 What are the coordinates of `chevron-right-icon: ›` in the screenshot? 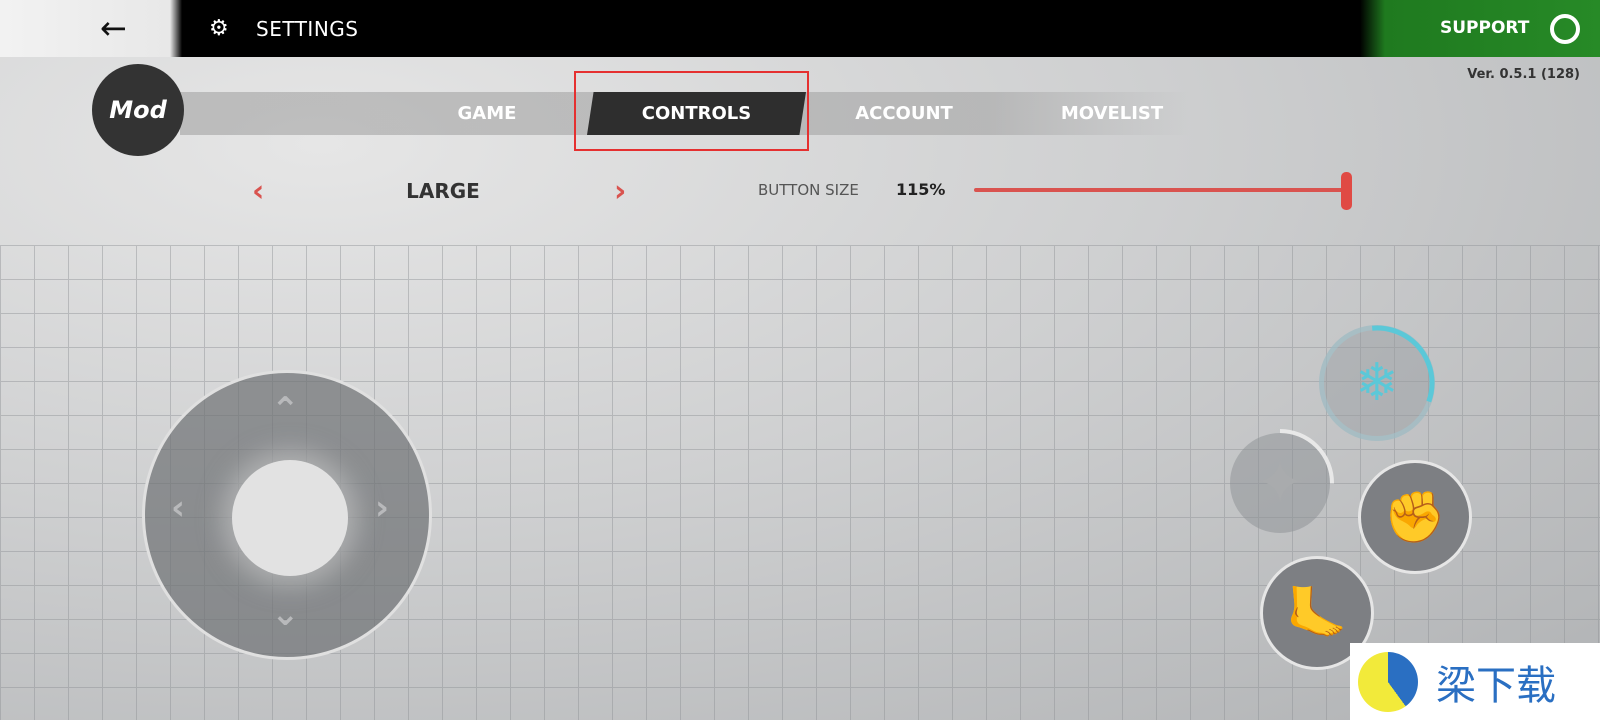 It's located at (620, 191).